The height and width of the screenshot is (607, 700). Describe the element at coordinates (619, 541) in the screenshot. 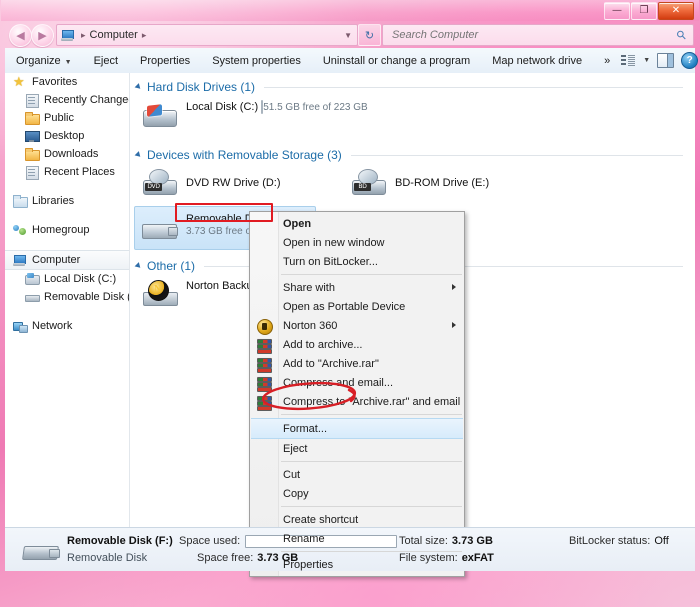

I see `status-bitlocker-row: BitLocker status: Off` at that location.